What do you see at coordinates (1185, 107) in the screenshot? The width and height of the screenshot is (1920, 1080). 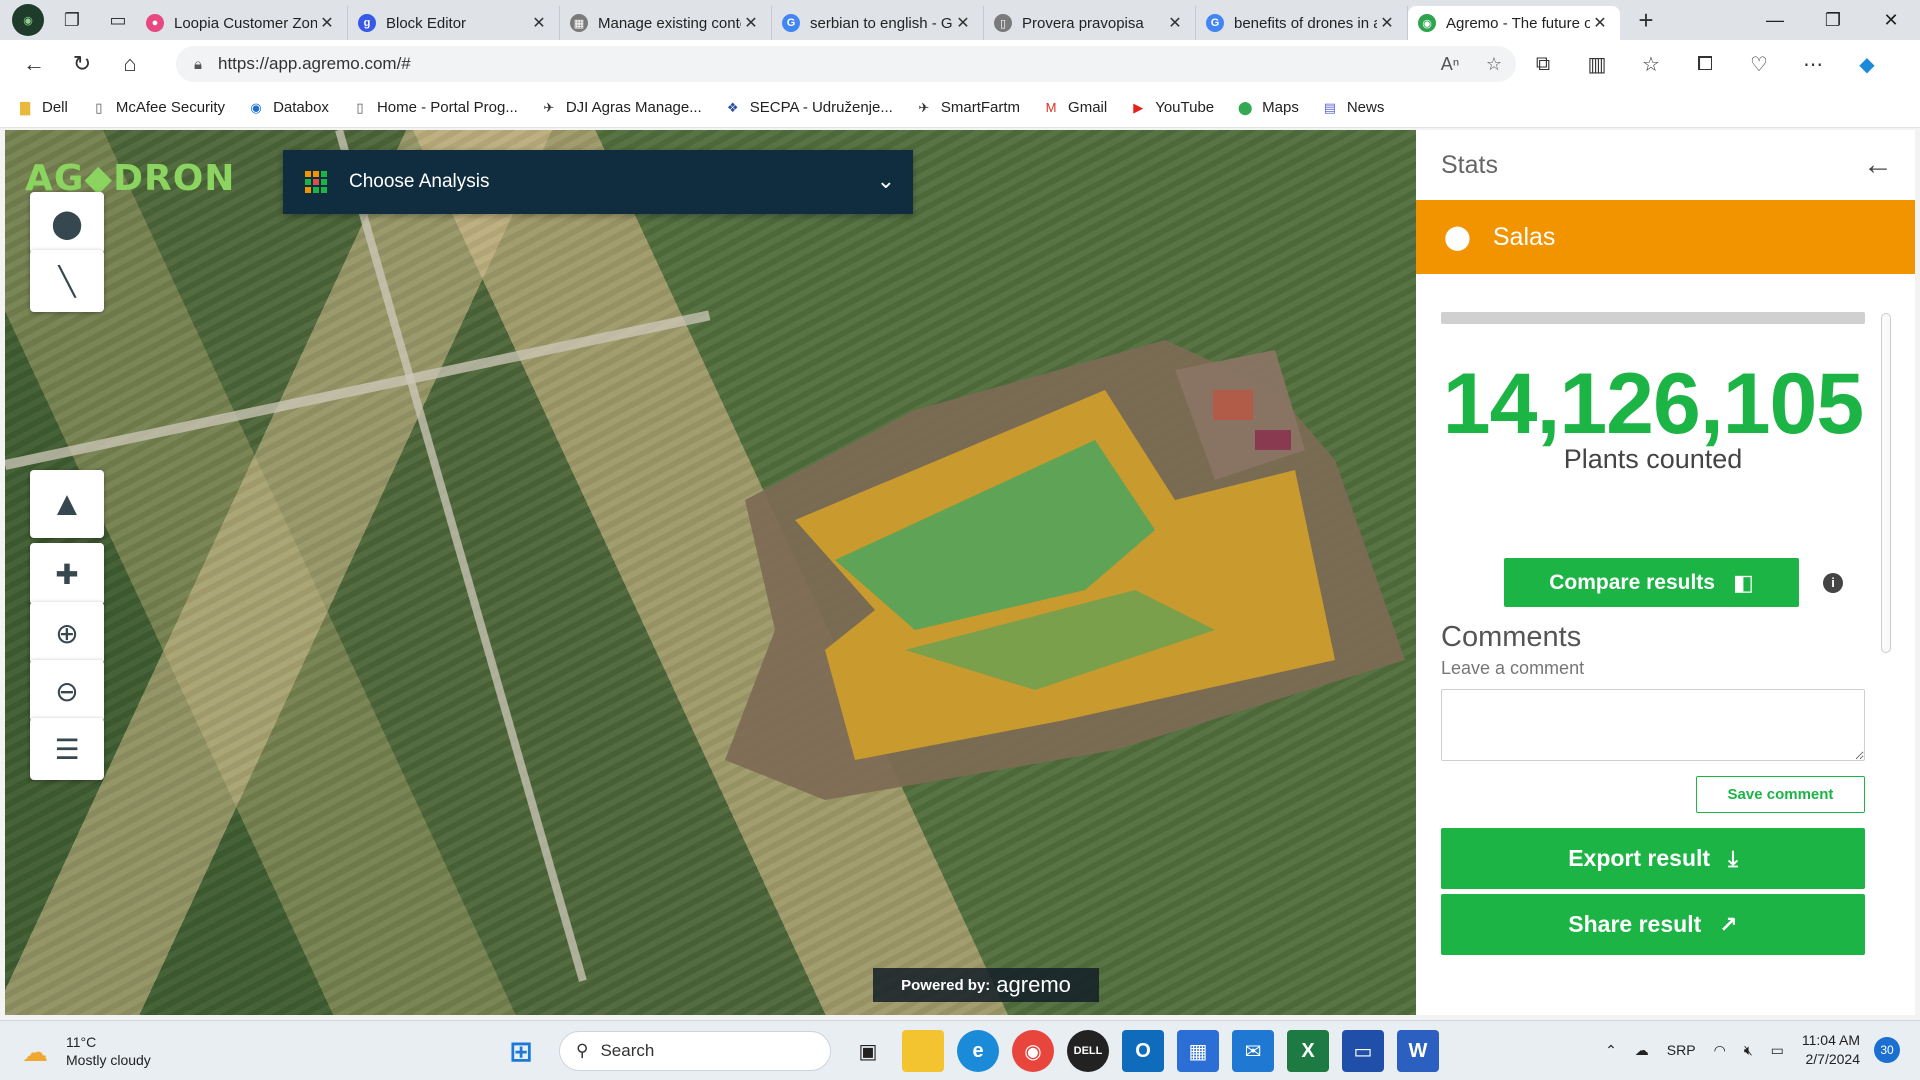 I see `bookmark-label: YouTube` at bounding box center [1185, 107].